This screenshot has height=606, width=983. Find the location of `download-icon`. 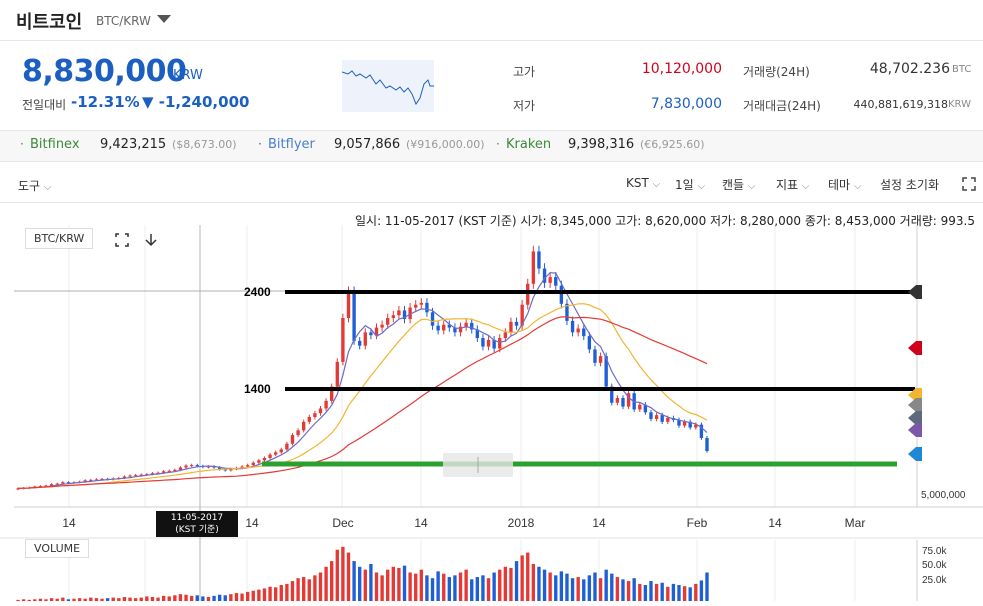

download-icon is located at coordinates (151, 240).